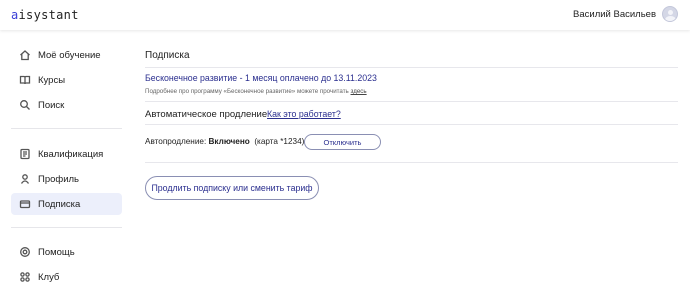  What do you see at coordinates (52, 80) in the screenshot?
I see `sidebar-item-label: Курсы` at bounding box center [52, 80].